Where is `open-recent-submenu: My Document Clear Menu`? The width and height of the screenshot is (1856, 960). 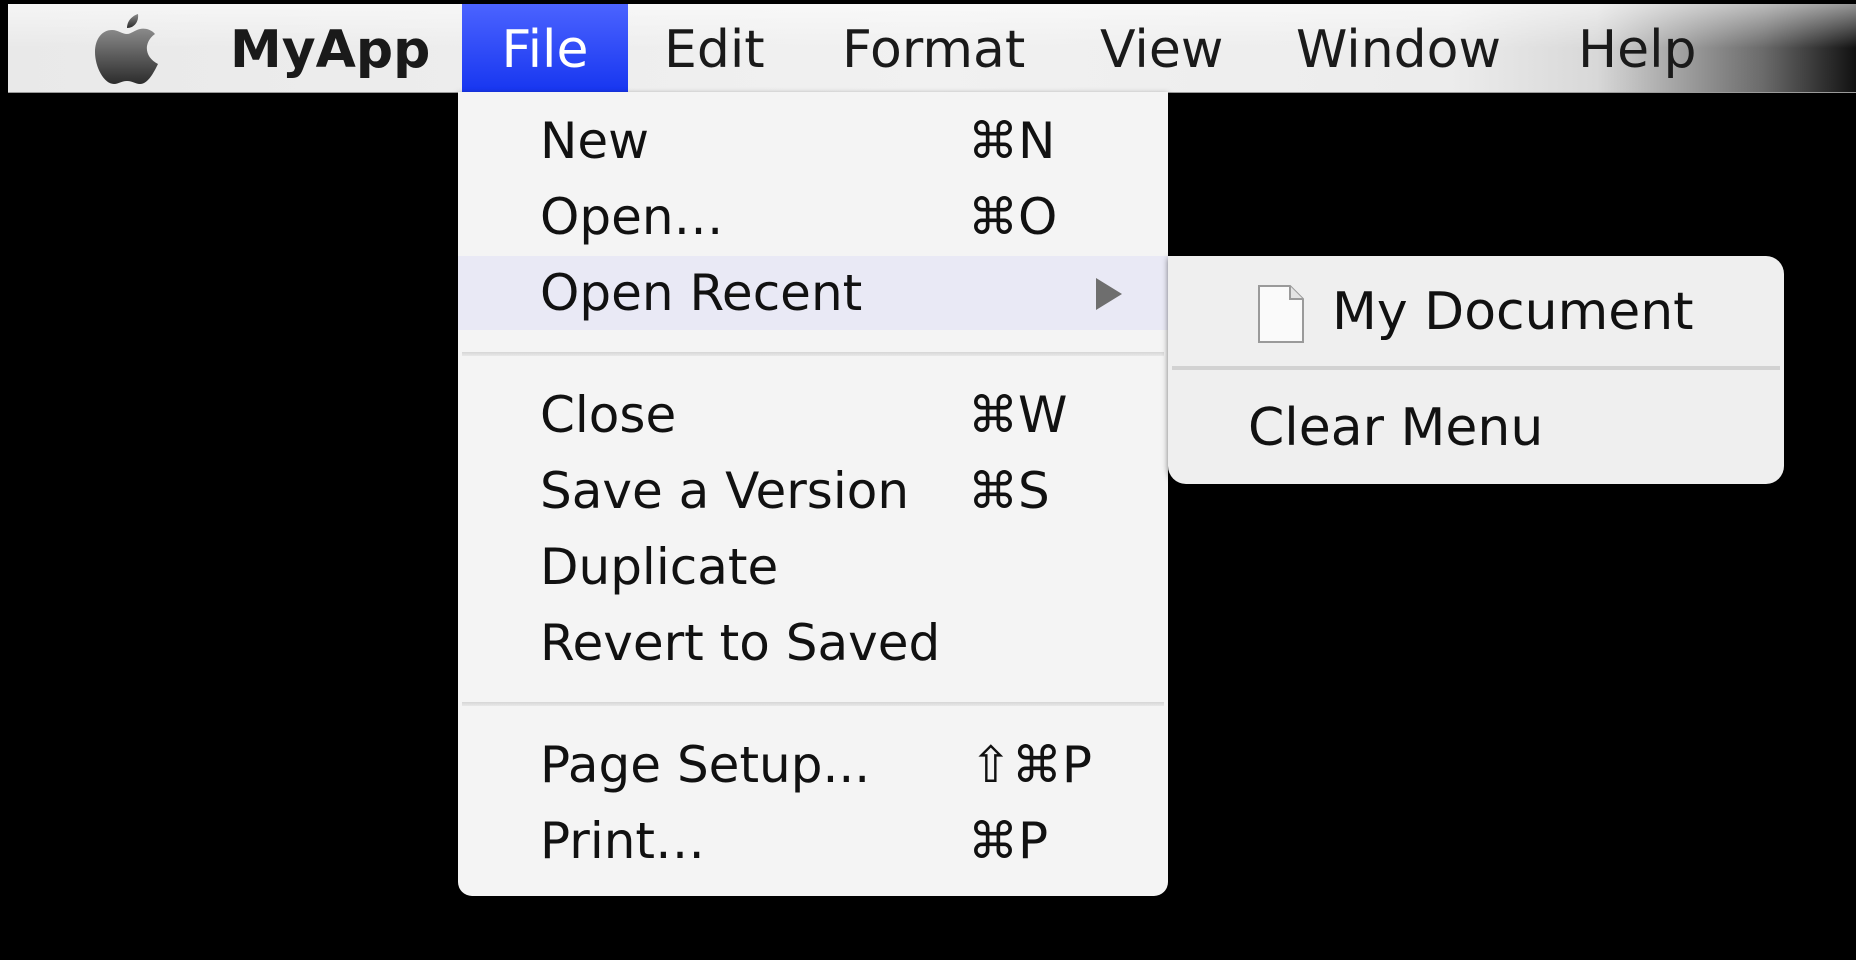
open-recent-submenu: My Document Clear Menu is located at coordinates (1476, 370).